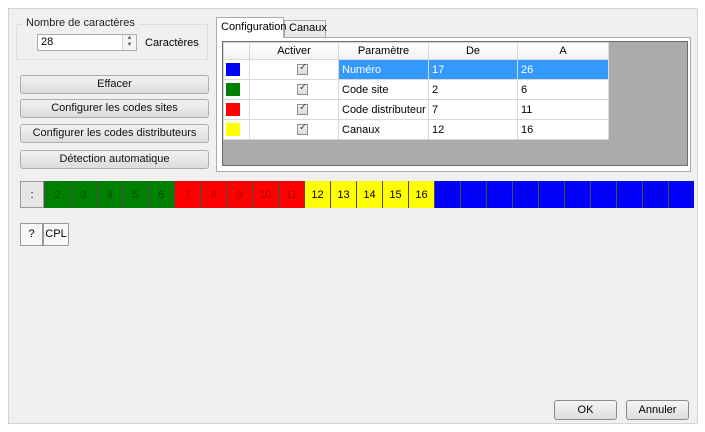  I want to click on strip-cell: 7, so click(187, 194).